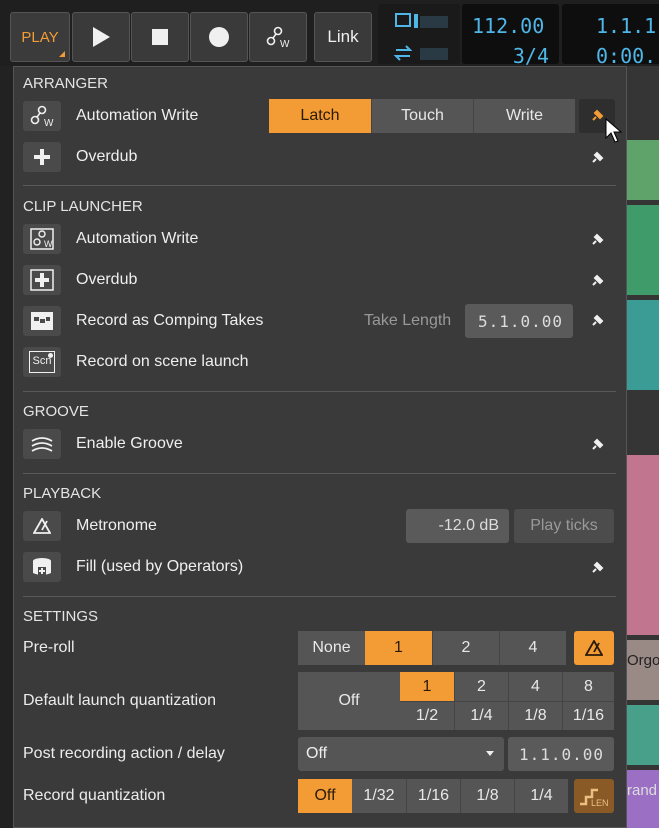 The width and height of the screenshot is (659, 828). I want to click on corner-icon, so click(62, 54).